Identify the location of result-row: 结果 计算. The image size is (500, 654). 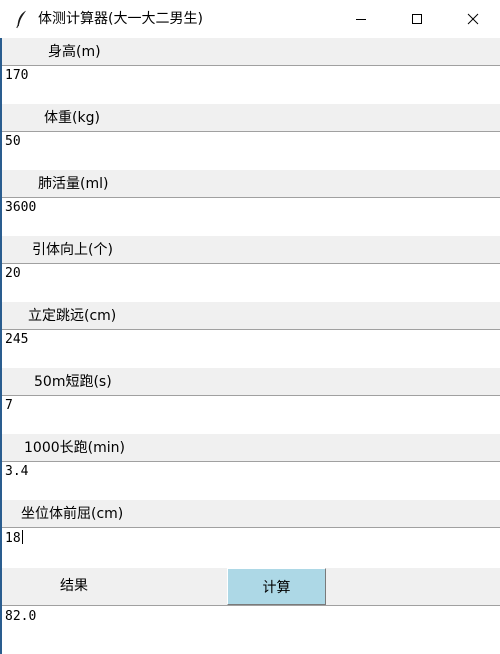
(251, 587).